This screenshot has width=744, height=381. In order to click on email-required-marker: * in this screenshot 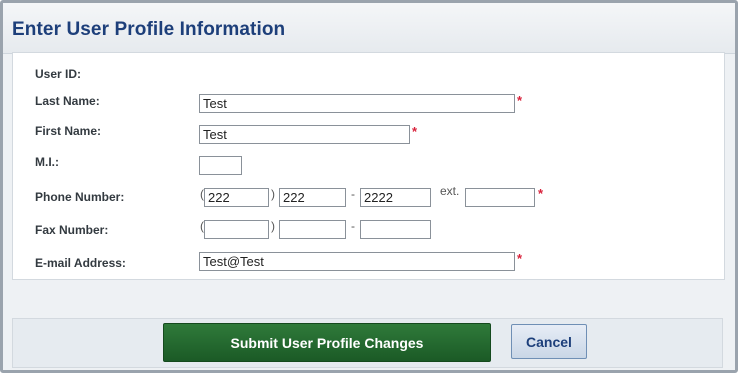, I will do `click(520, 258)`.